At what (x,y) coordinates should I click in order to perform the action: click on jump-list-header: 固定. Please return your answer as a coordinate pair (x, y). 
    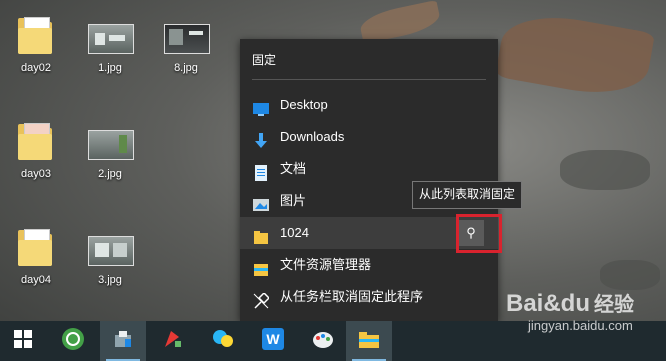
    Looking at the image, I should click on (264, 60).